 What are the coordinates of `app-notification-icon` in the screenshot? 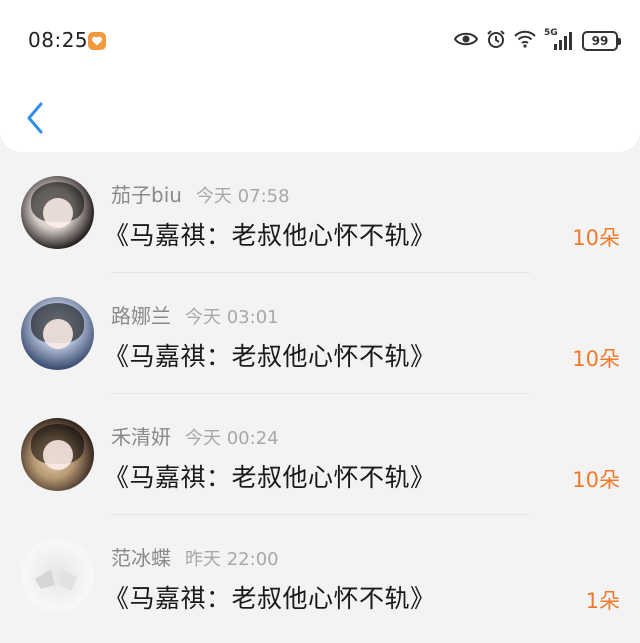 It's located at (97, 41).